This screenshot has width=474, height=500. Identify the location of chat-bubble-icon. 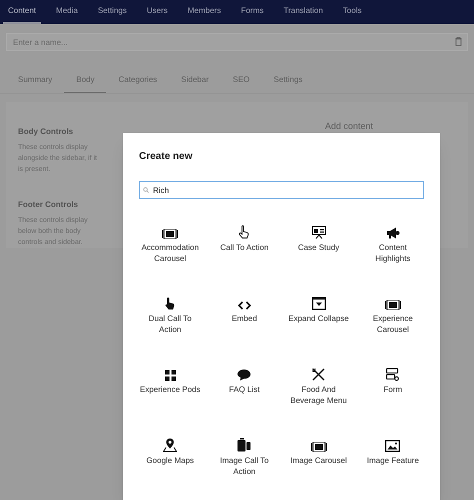
(244, 375).